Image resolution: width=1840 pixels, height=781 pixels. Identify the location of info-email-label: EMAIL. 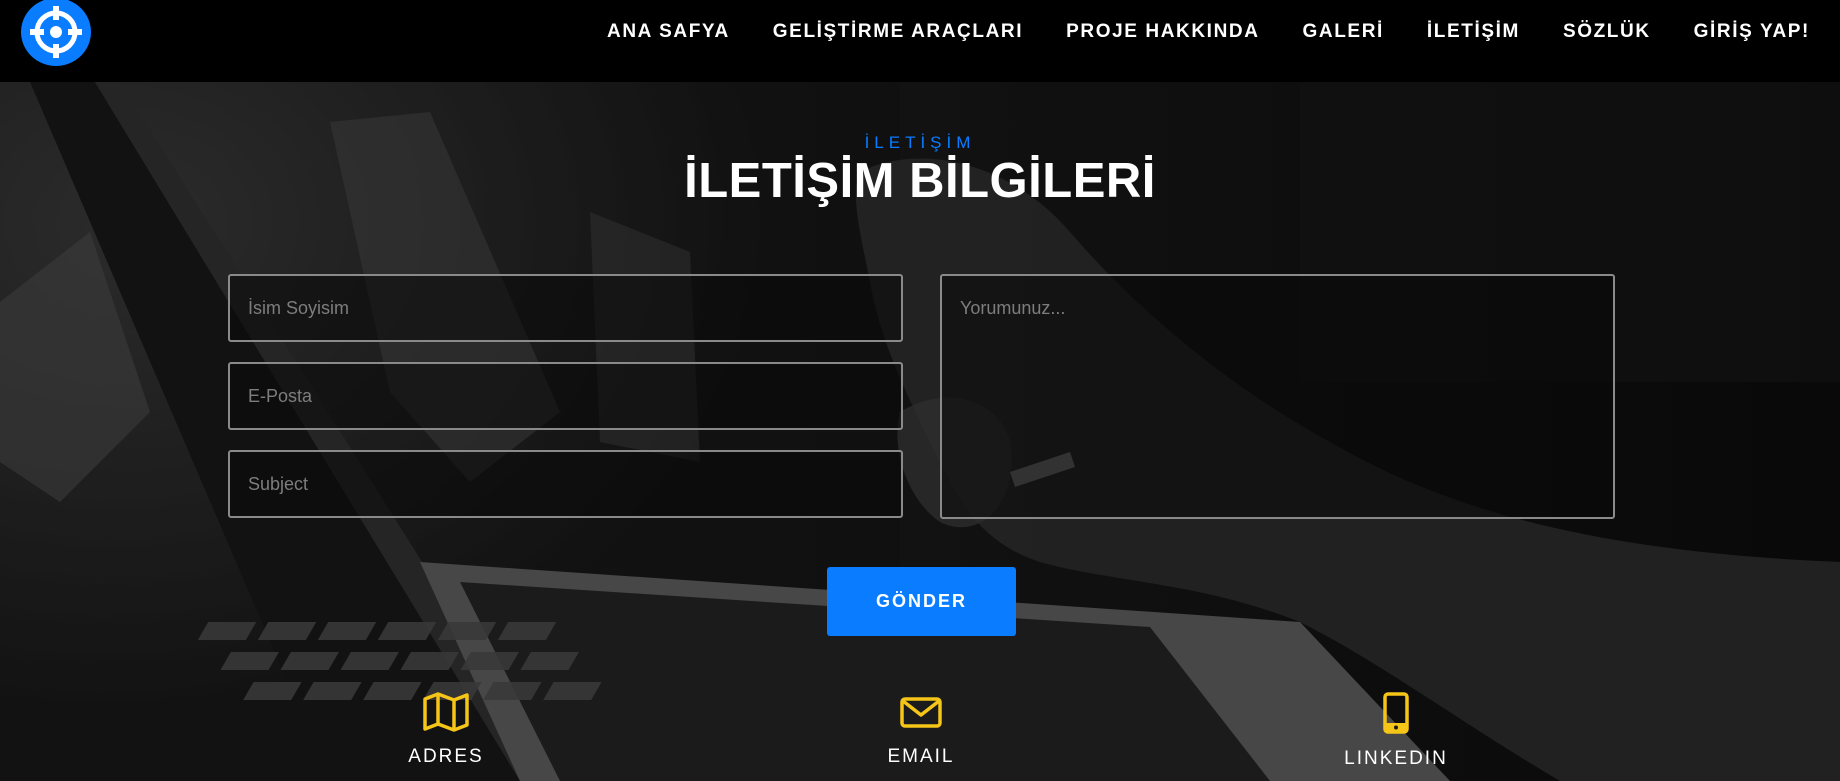
(921, 756).